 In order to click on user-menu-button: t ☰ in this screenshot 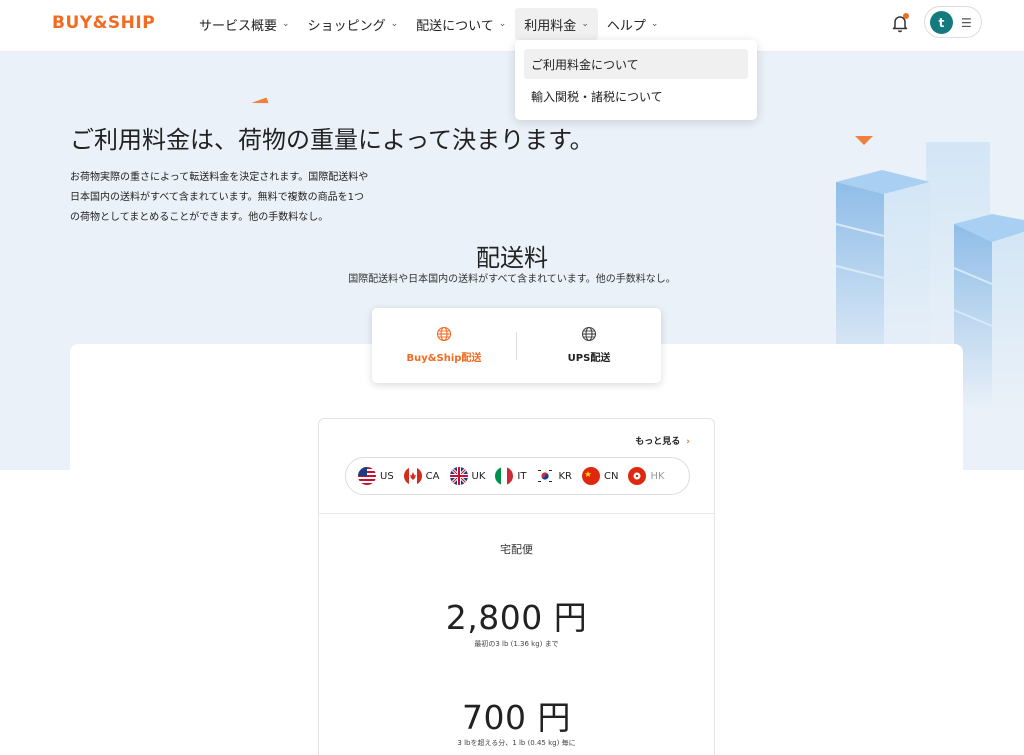, I will do `click(953, 22)`.